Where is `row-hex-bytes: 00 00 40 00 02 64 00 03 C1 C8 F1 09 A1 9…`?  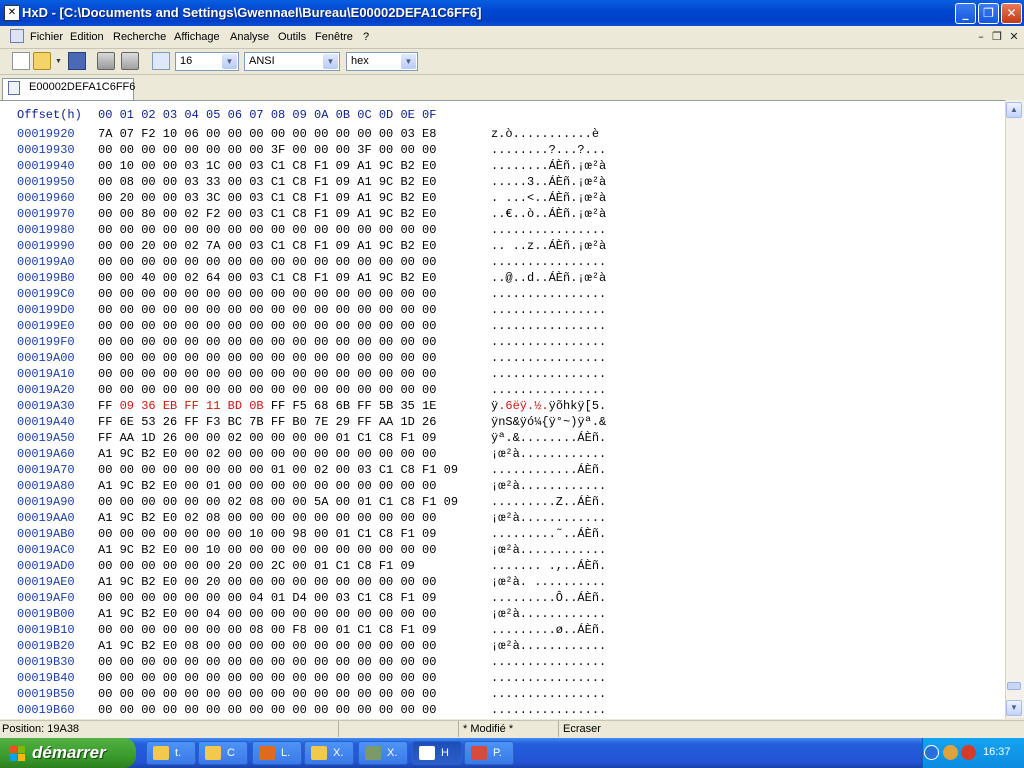
row-hex-bytes: 00 00 40 00 02 64 00 03 C1 C8 F1 09 A1 9… is located at coordinates (267, 278).